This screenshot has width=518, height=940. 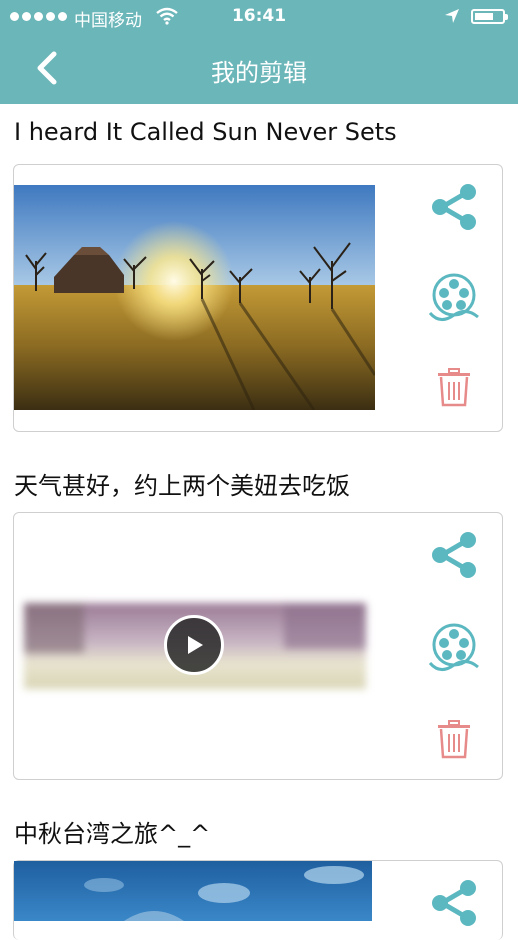 I want to click on status-time: 16:41, so click(x=259, y=16).